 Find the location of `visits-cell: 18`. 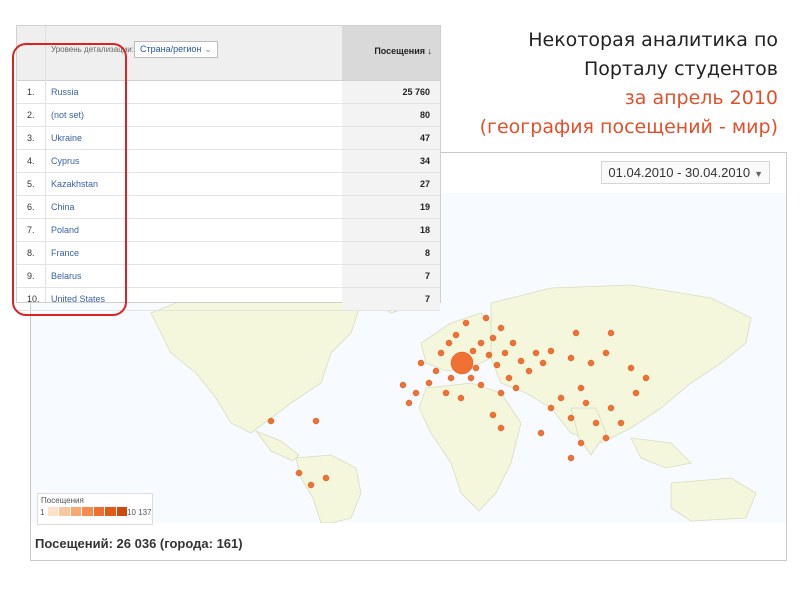

visits-cell: 18 is located at coordinates (391, 230).